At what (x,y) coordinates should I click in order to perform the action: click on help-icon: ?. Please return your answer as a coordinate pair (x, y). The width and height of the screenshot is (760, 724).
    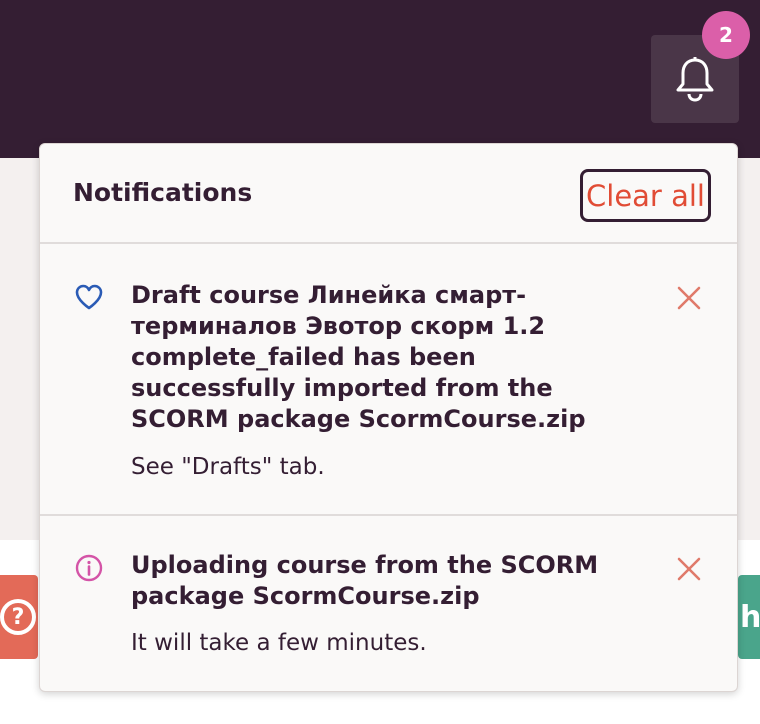
    Looking at the image, I should click on (18, 617).